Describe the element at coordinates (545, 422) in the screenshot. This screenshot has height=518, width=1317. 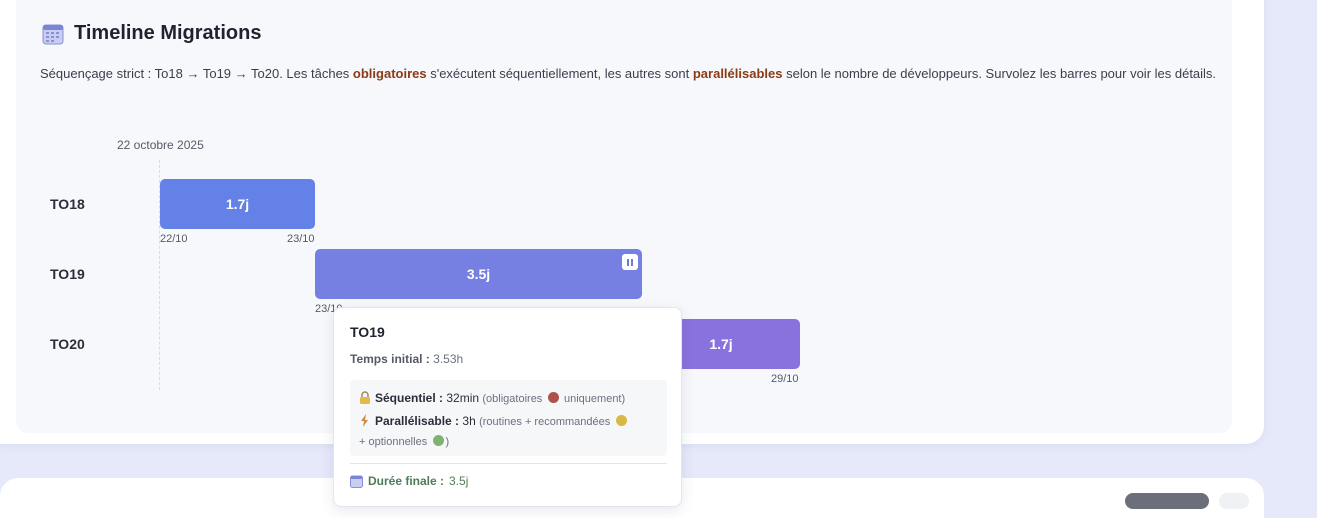
I see `parallel-note: (routines + recommandées` at that location.